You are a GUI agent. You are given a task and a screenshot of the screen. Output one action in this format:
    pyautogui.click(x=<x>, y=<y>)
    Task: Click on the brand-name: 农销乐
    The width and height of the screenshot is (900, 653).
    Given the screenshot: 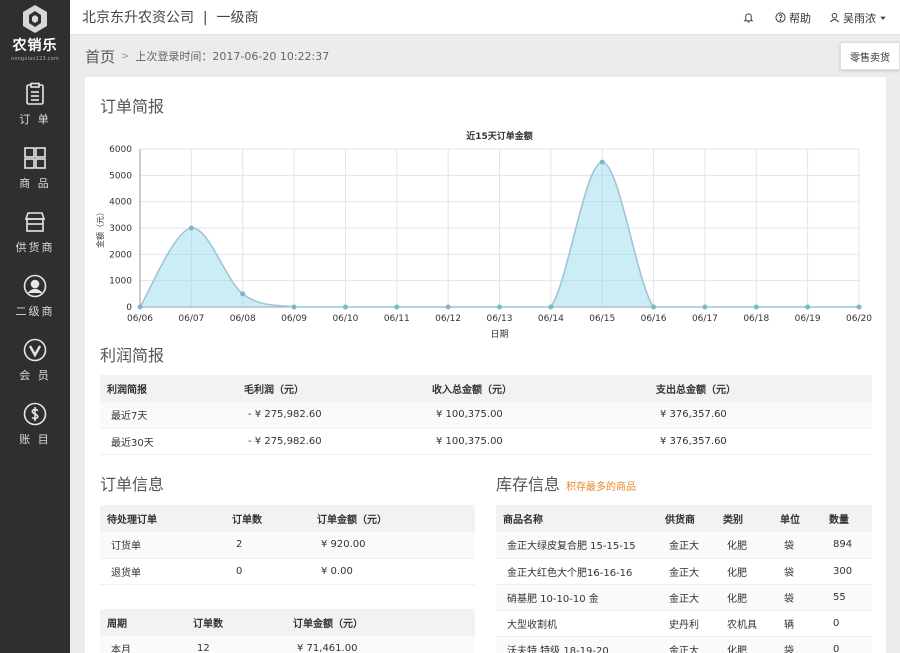 What is the action you would take?
    pyautogui.click(x=35, y=46)
    